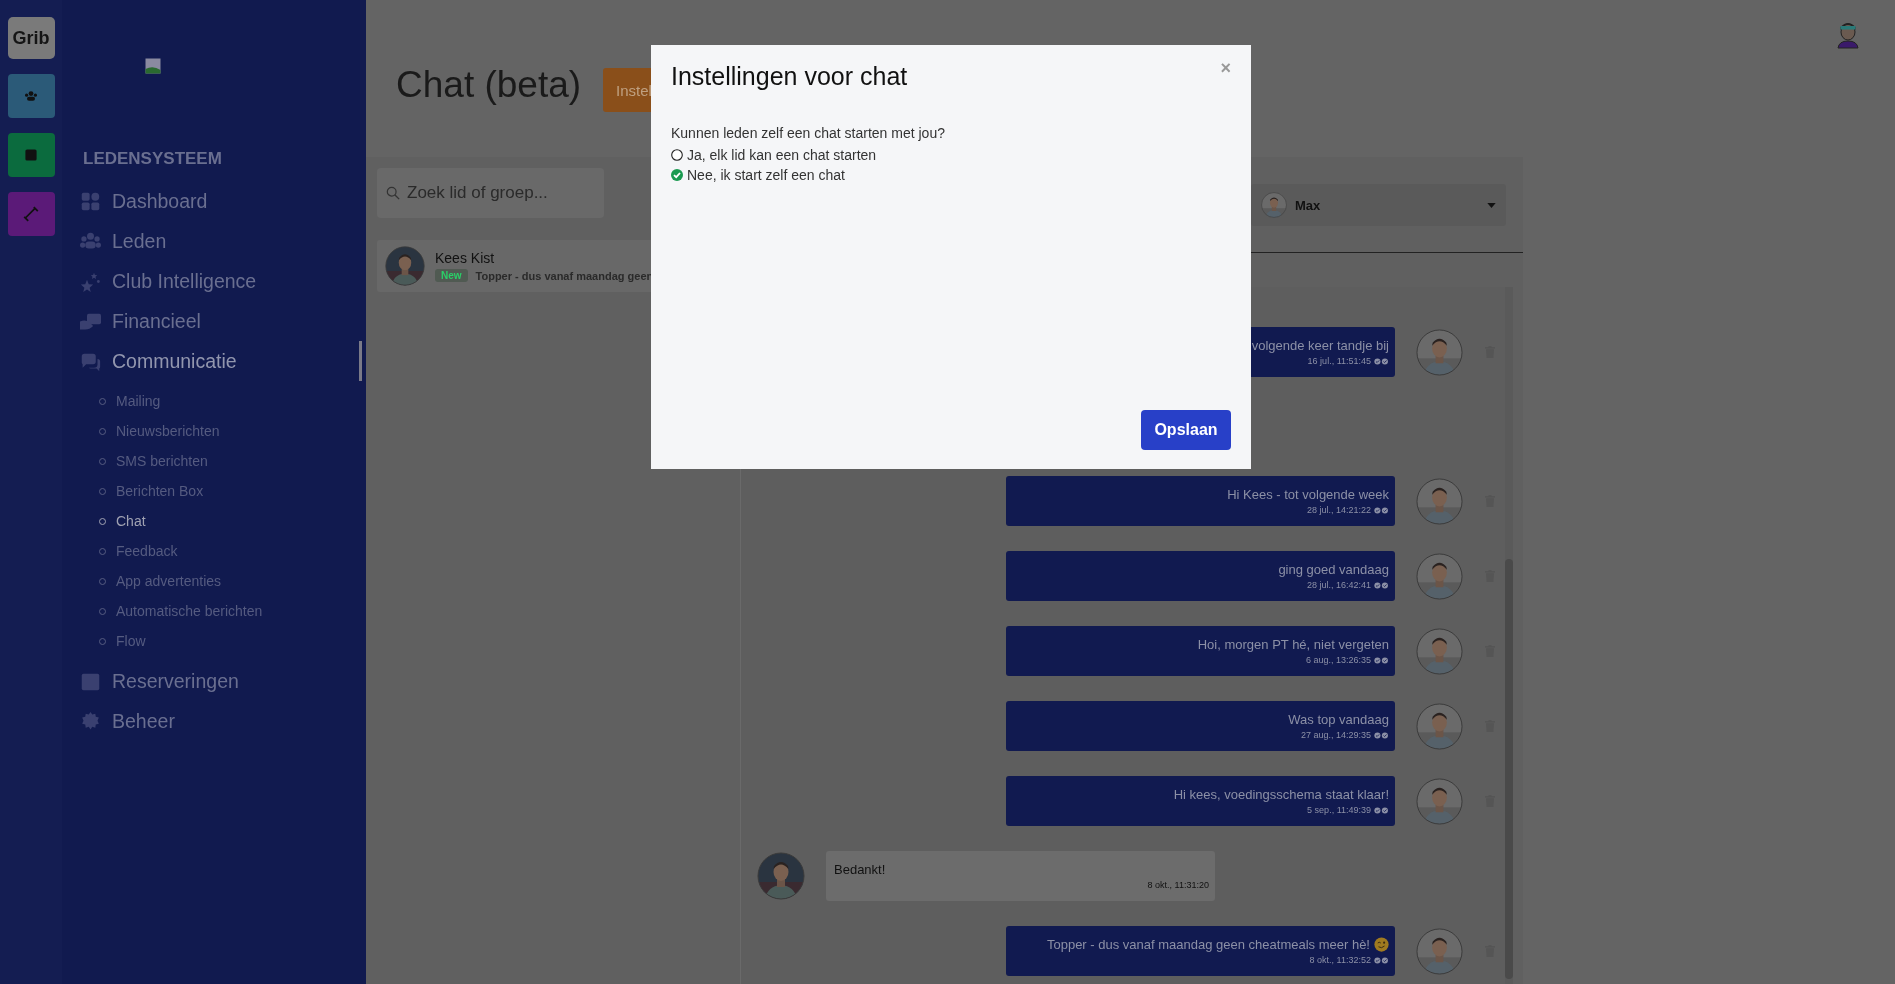 This screenshot has width=1895, height=984. Describe the element at coordinates (951, 175) in the screenshot. I see `radio-option: Nee, ik start zelf een chat` at that location.